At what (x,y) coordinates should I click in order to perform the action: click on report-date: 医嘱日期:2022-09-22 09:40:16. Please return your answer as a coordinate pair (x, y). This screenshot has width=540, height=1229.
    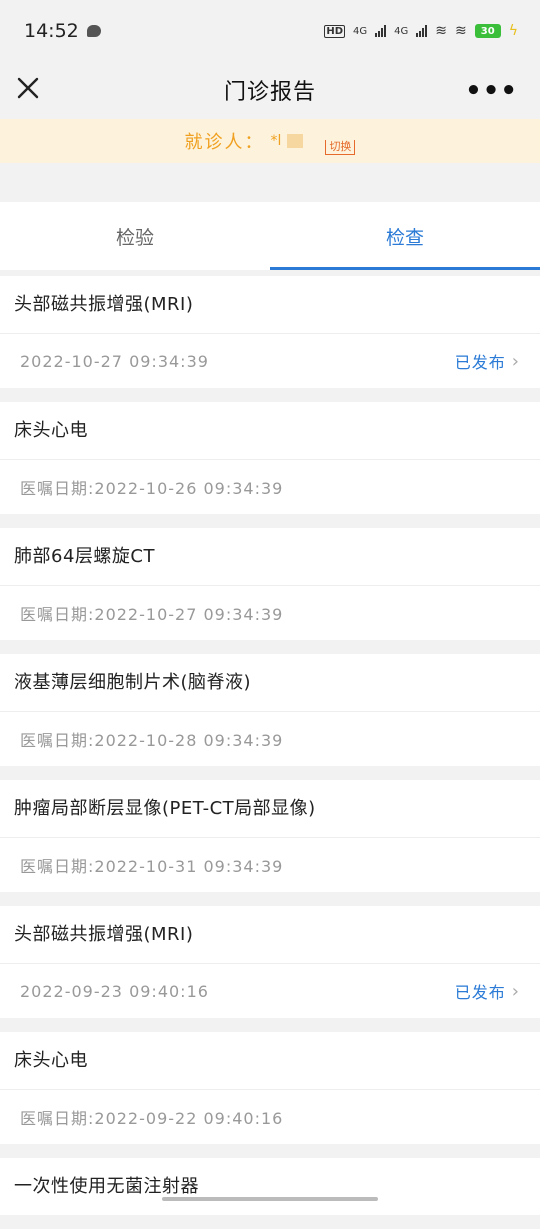
    Looking at the image, I should click on (152, 1118).